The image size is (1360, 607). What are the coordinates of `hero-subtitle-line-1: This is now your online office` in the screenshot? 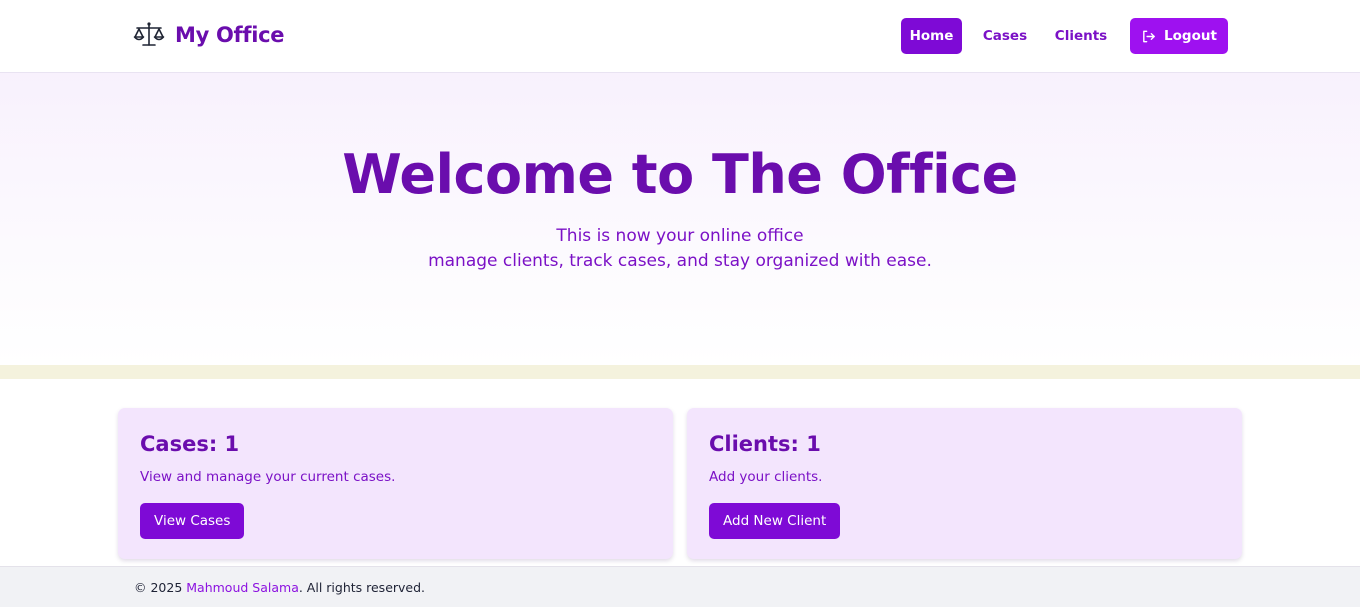 It's located at (680, 236).